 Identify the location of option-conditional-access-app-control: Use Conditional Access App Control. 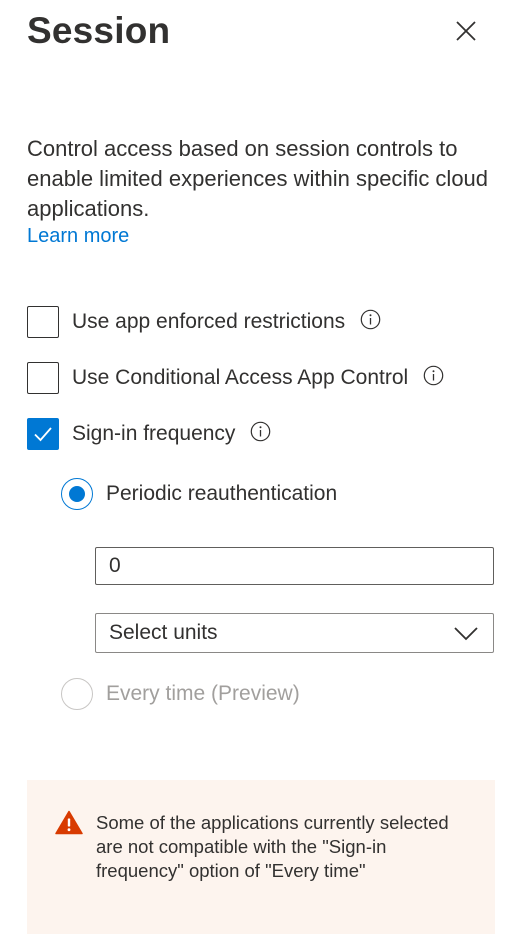
(235, 378).